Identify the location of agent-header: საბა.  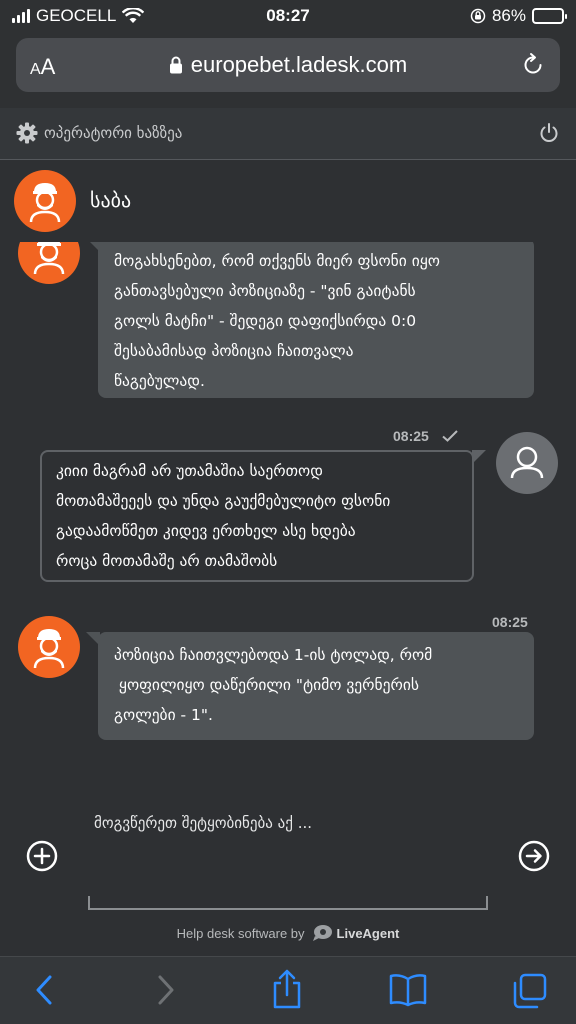
(288, 201).